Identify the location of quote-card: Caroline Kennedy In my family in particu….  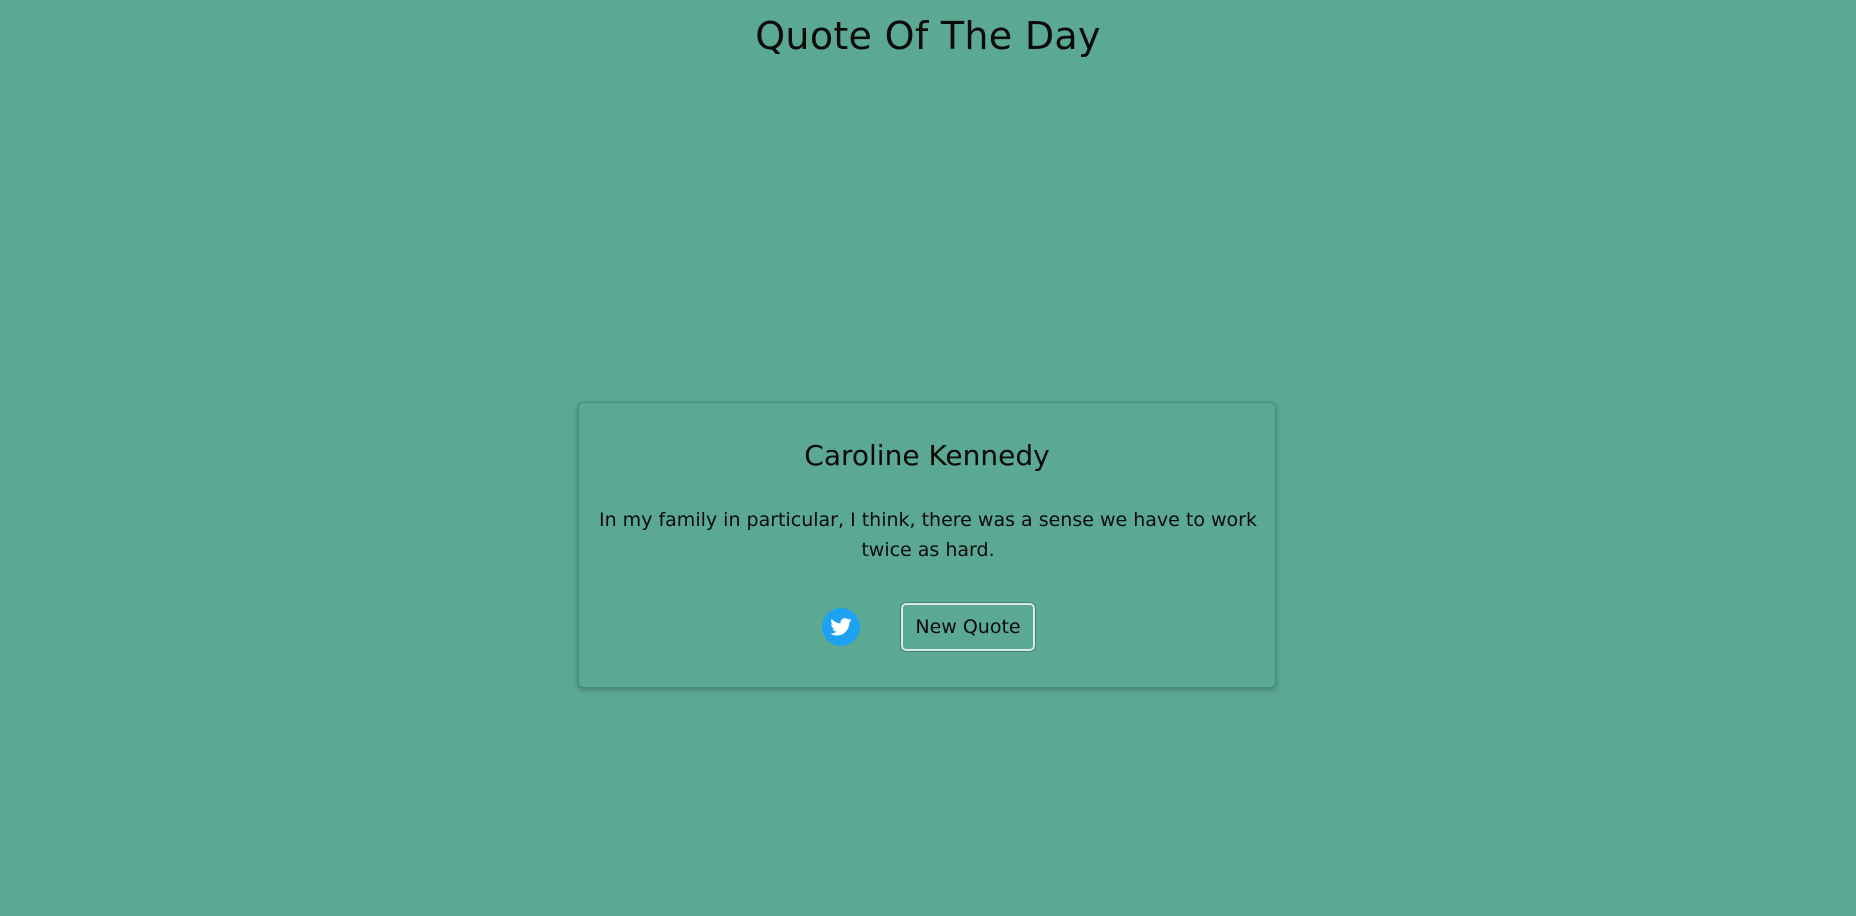
(927, 545).